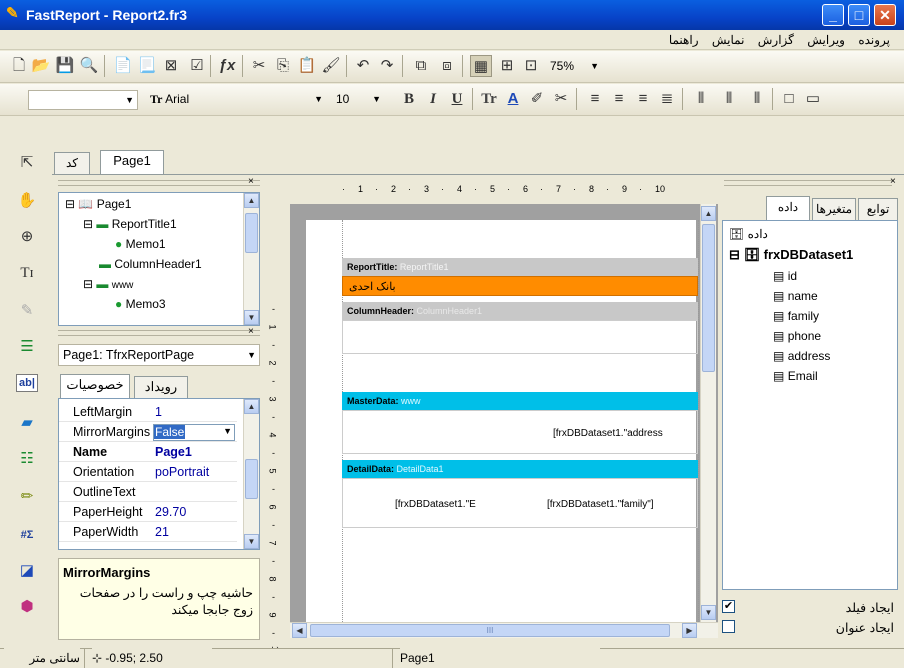 This screenshot has width=904, height=668. What do you see at coordinates (27, 163) in the screenshot?
I see `select-tool-icon: ⇱` at bounding box center [27, 163].